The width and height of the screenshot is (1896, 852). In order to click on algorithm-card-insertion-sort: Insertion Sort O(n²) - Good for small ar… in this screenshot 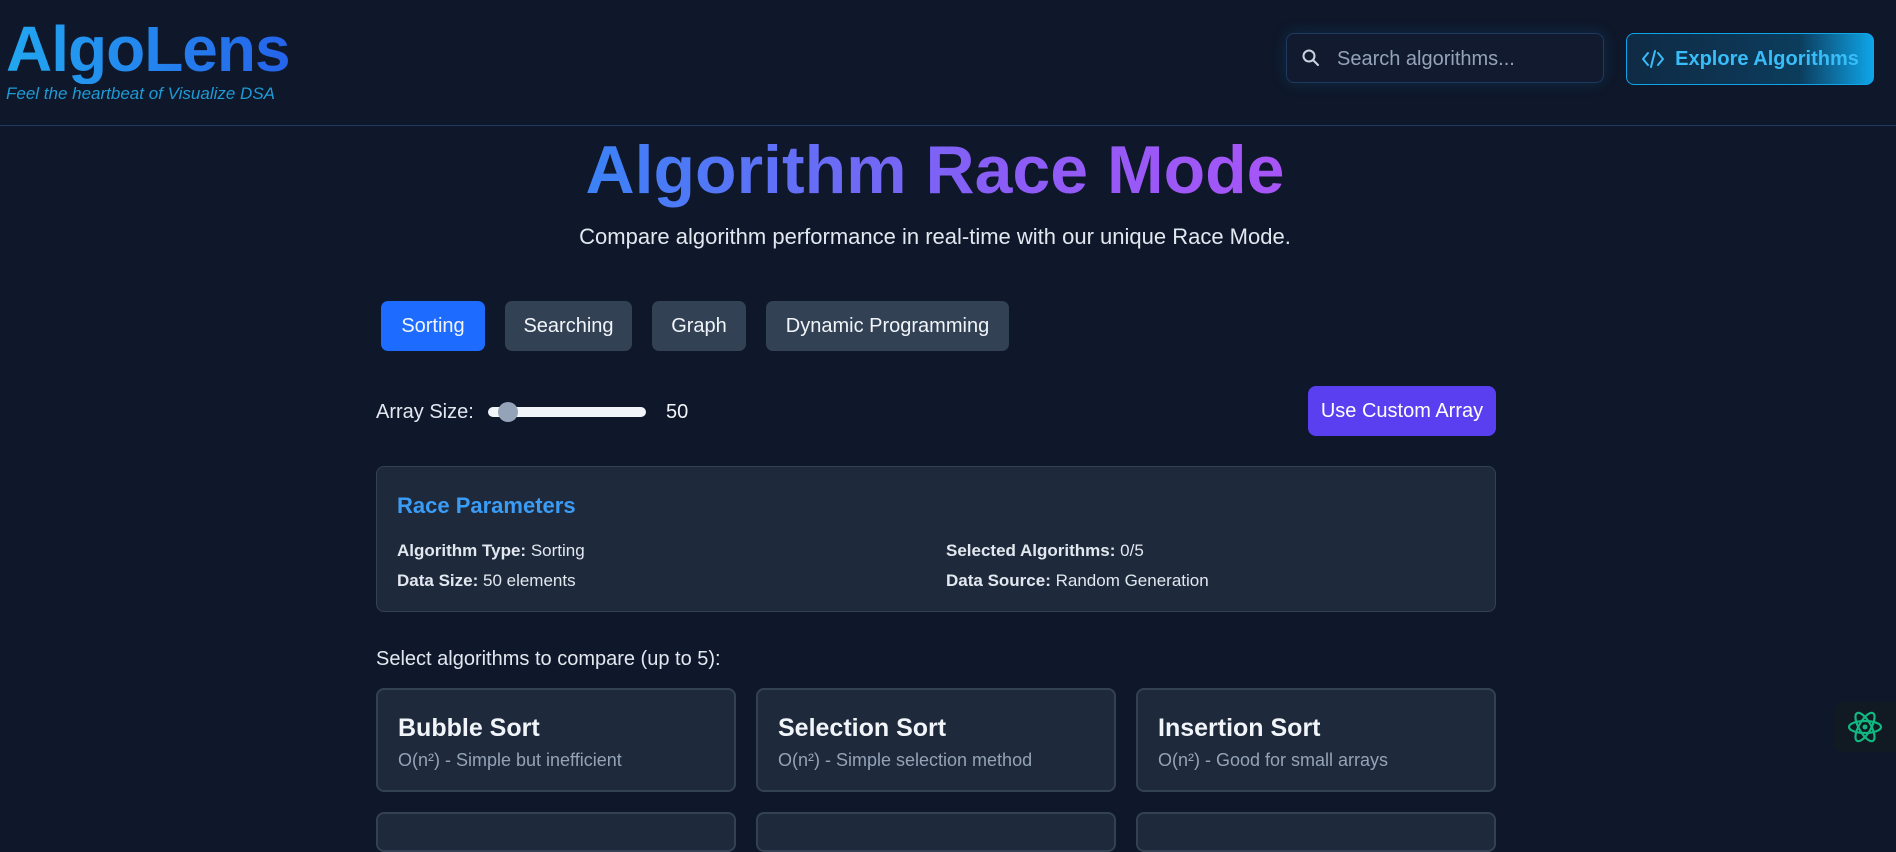, I will do `click(1316, 740)`.